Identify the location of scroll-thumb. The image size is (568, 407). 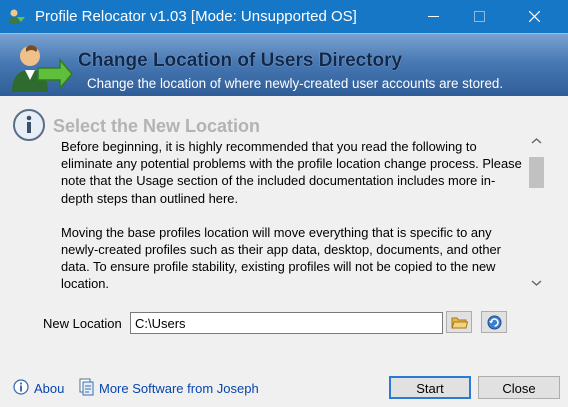
(536, 172).